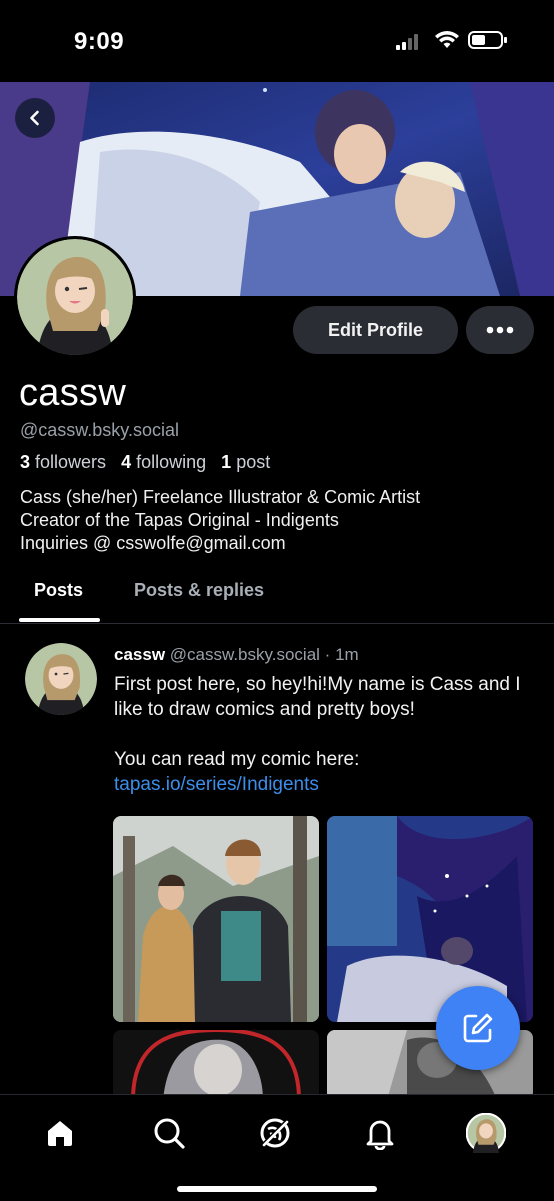 This screenshot has width=554, height=1201. I want to click on search-icon, so click(169, 1133).